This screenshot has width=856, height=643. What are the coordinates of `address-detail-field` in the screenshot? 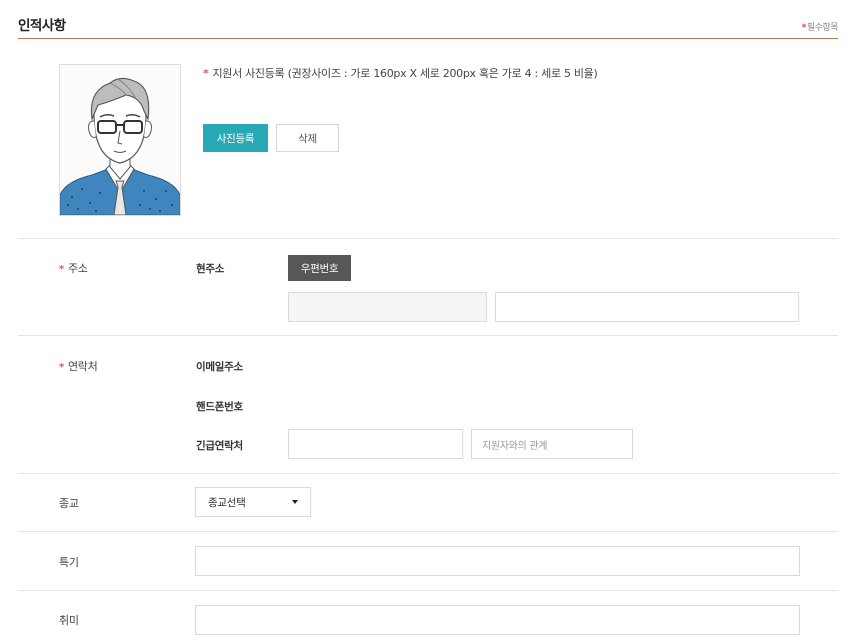 It's located at (647, 307).